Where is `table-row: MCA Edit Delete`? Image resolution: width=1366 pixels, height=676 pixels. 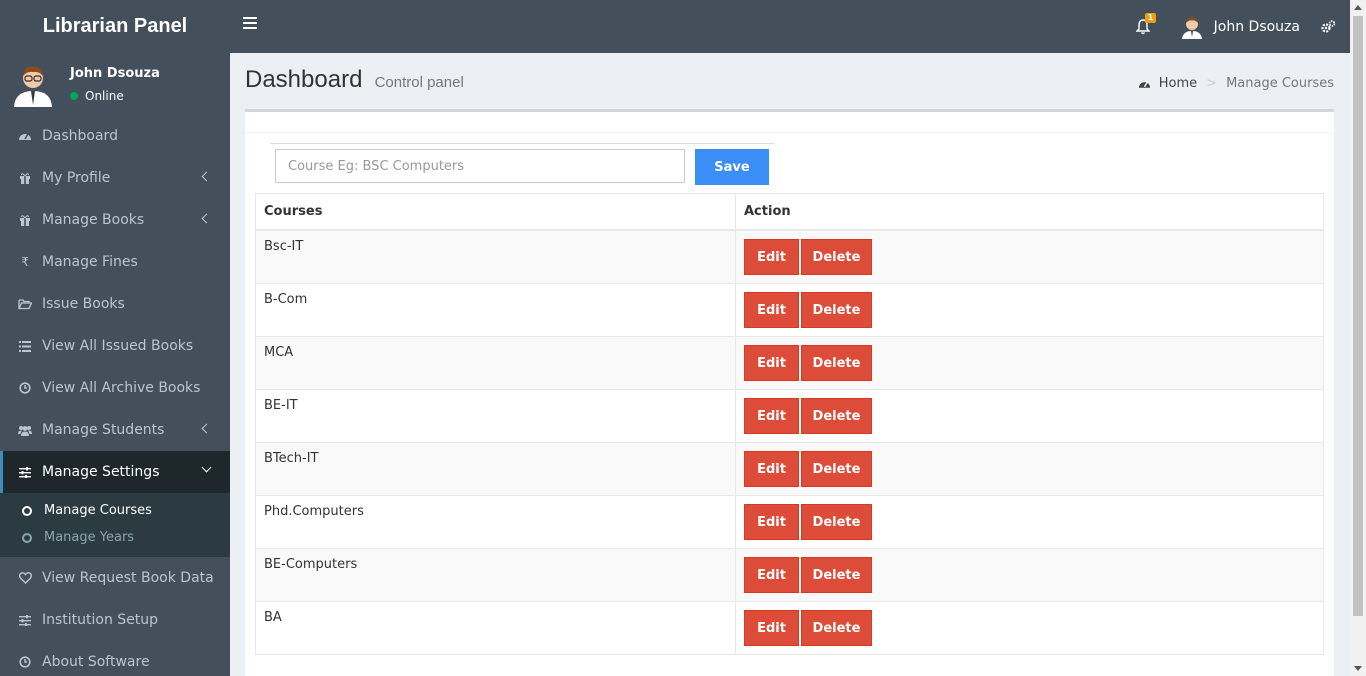
table-row: MCA Edit Delete is located at coordinates (789, 363).